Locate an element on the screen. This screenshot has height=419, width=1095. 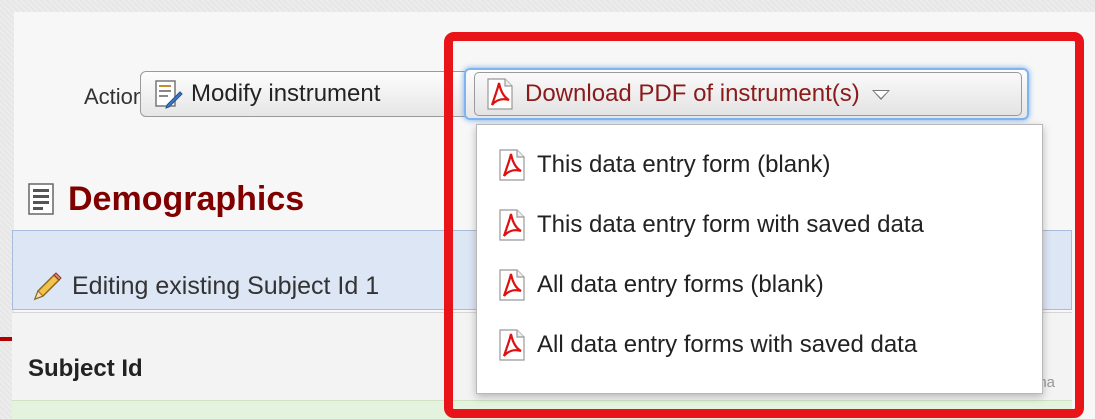
modify-instrument-button: Modify instrument is located at coordinates (310, 94).